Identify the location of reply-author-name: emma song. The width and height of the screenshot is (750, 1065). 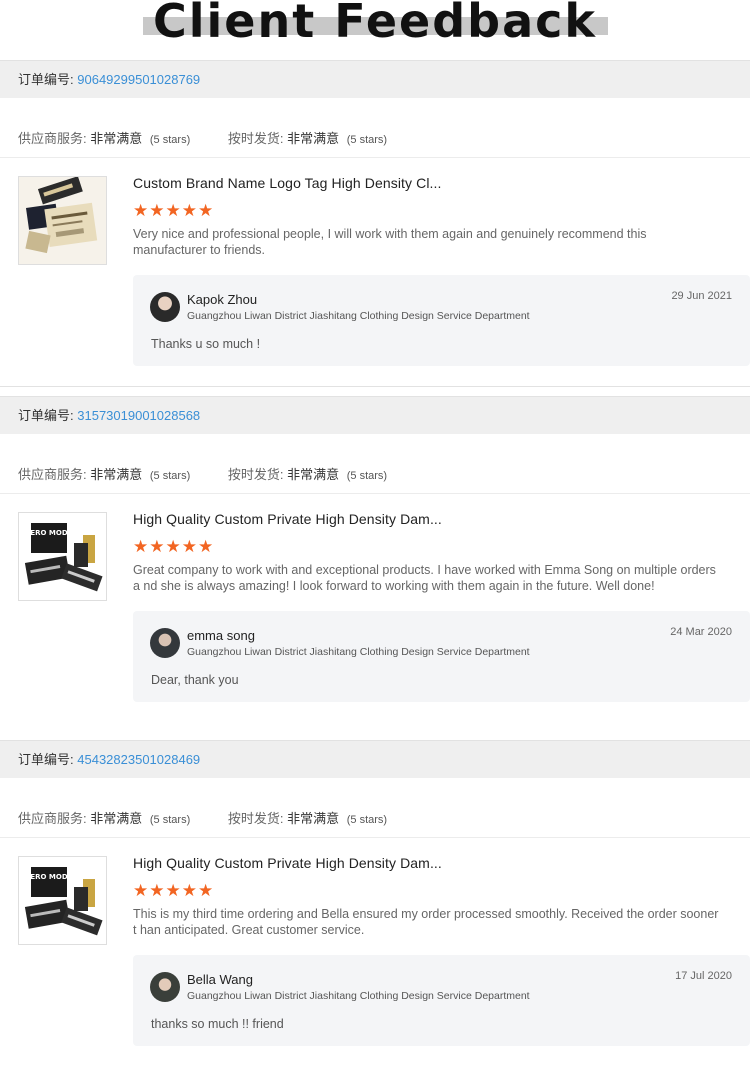
(221, 635).